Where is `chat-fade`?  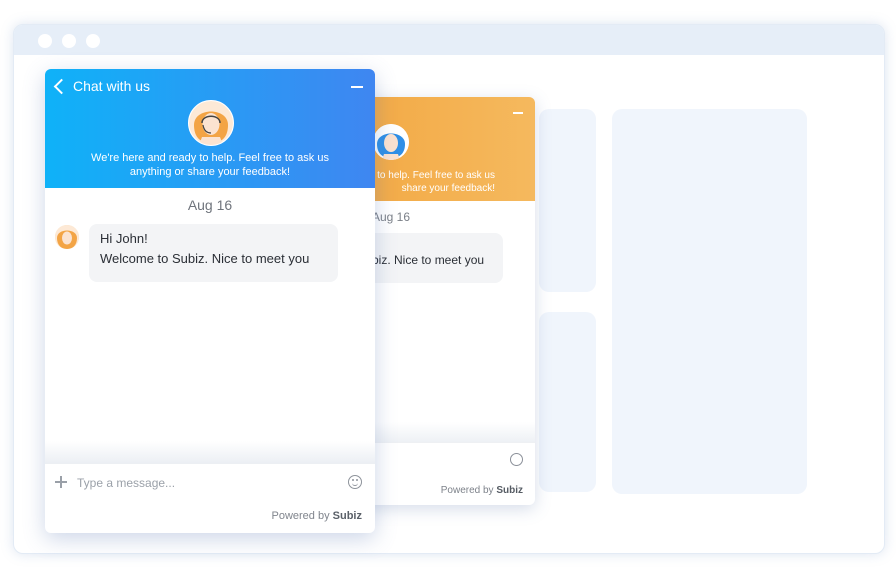
chat-fade is located at coordinates (210, 452).